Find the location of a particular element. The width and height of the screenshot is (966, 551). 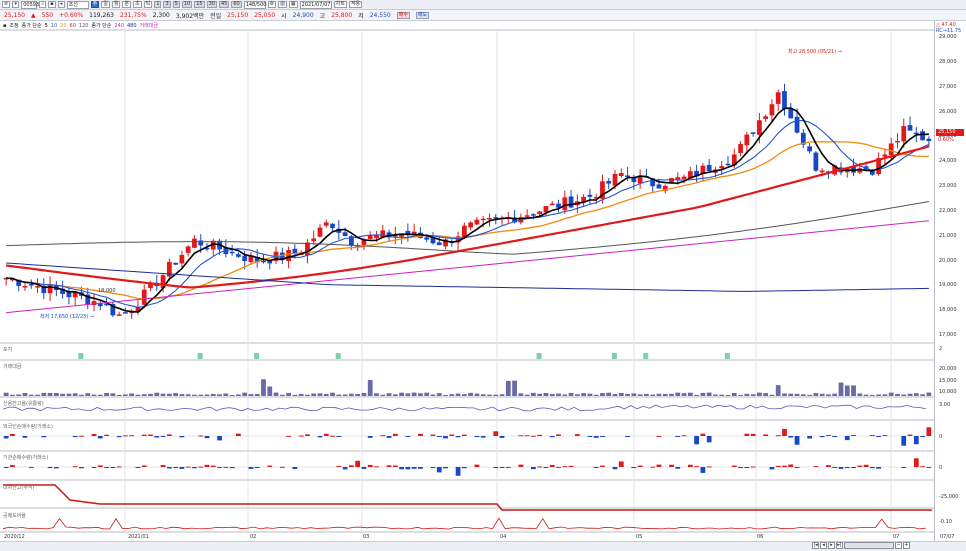

x-label-3: 03 is located at coordinates (366, 537).